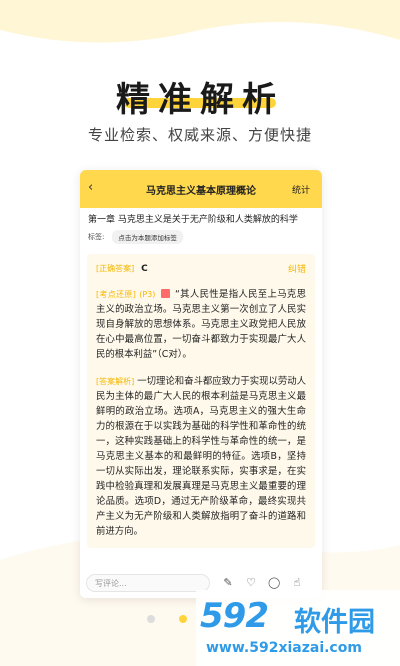 The height and width of the screenshot is (666, 400). Describe the element at coordinates (199, 135) in the screenshot. I see `hero-subtitle: 专业检索、权威来源、方便快捷` at that location.